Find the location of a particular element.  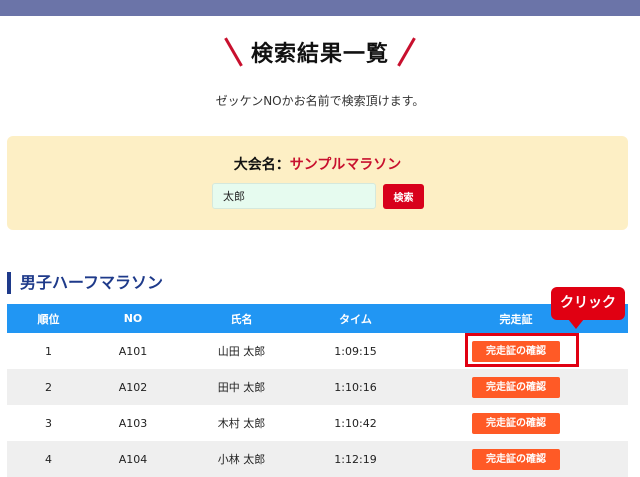

search-input is located at coordinates (294, 196).